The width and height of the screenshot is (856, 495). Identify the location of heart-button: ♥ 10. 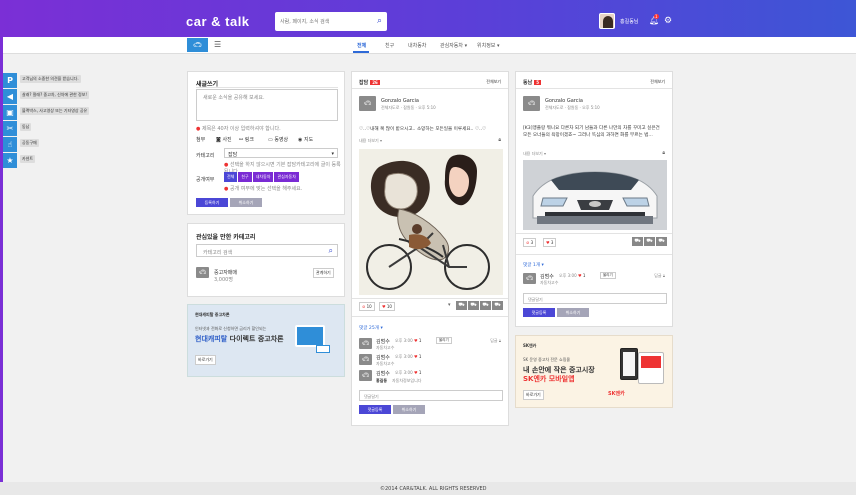
(387, 306).